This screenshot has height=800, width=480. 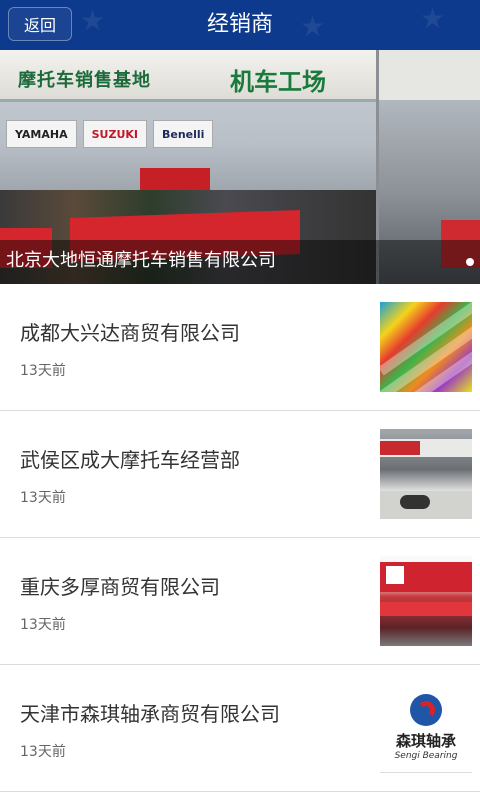 What do you see at coordinates (425, 741) in the screenshot?
I see `logo-text-cn: 森琪轴承` at bounding box center [425, 741].